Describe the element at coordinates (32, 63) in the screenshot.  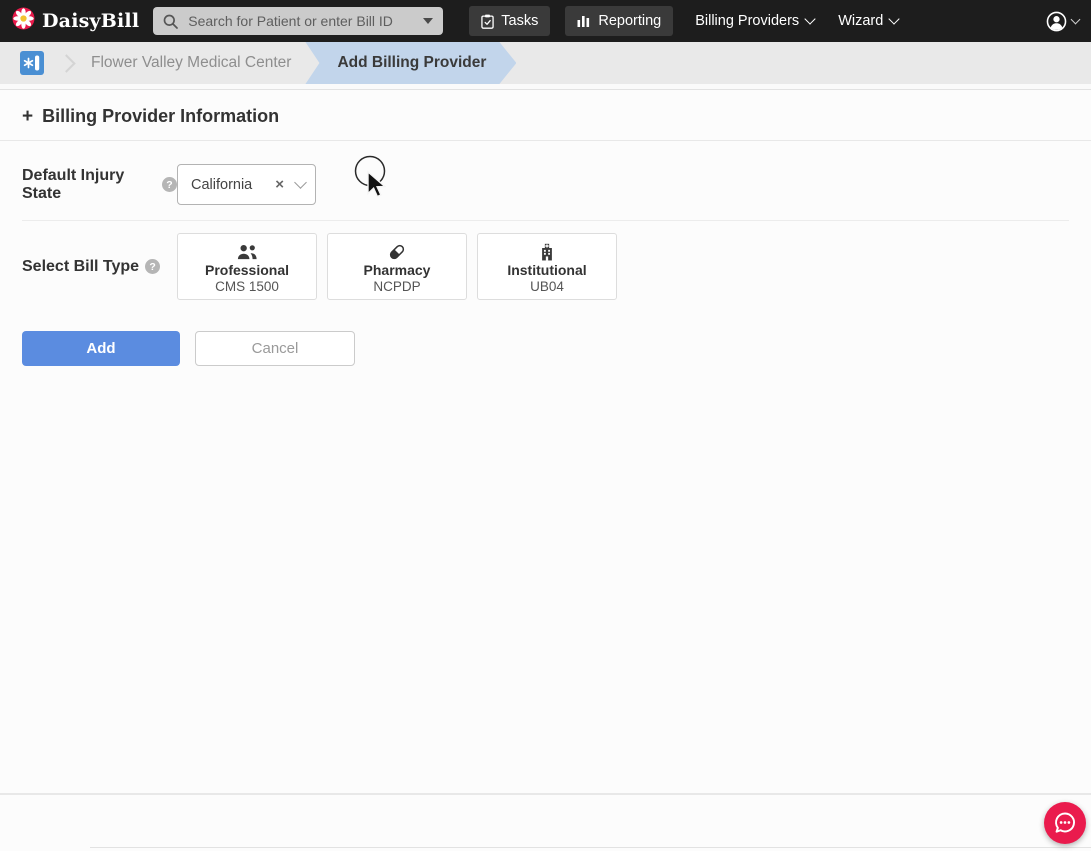
I see `app-icon` at that location.